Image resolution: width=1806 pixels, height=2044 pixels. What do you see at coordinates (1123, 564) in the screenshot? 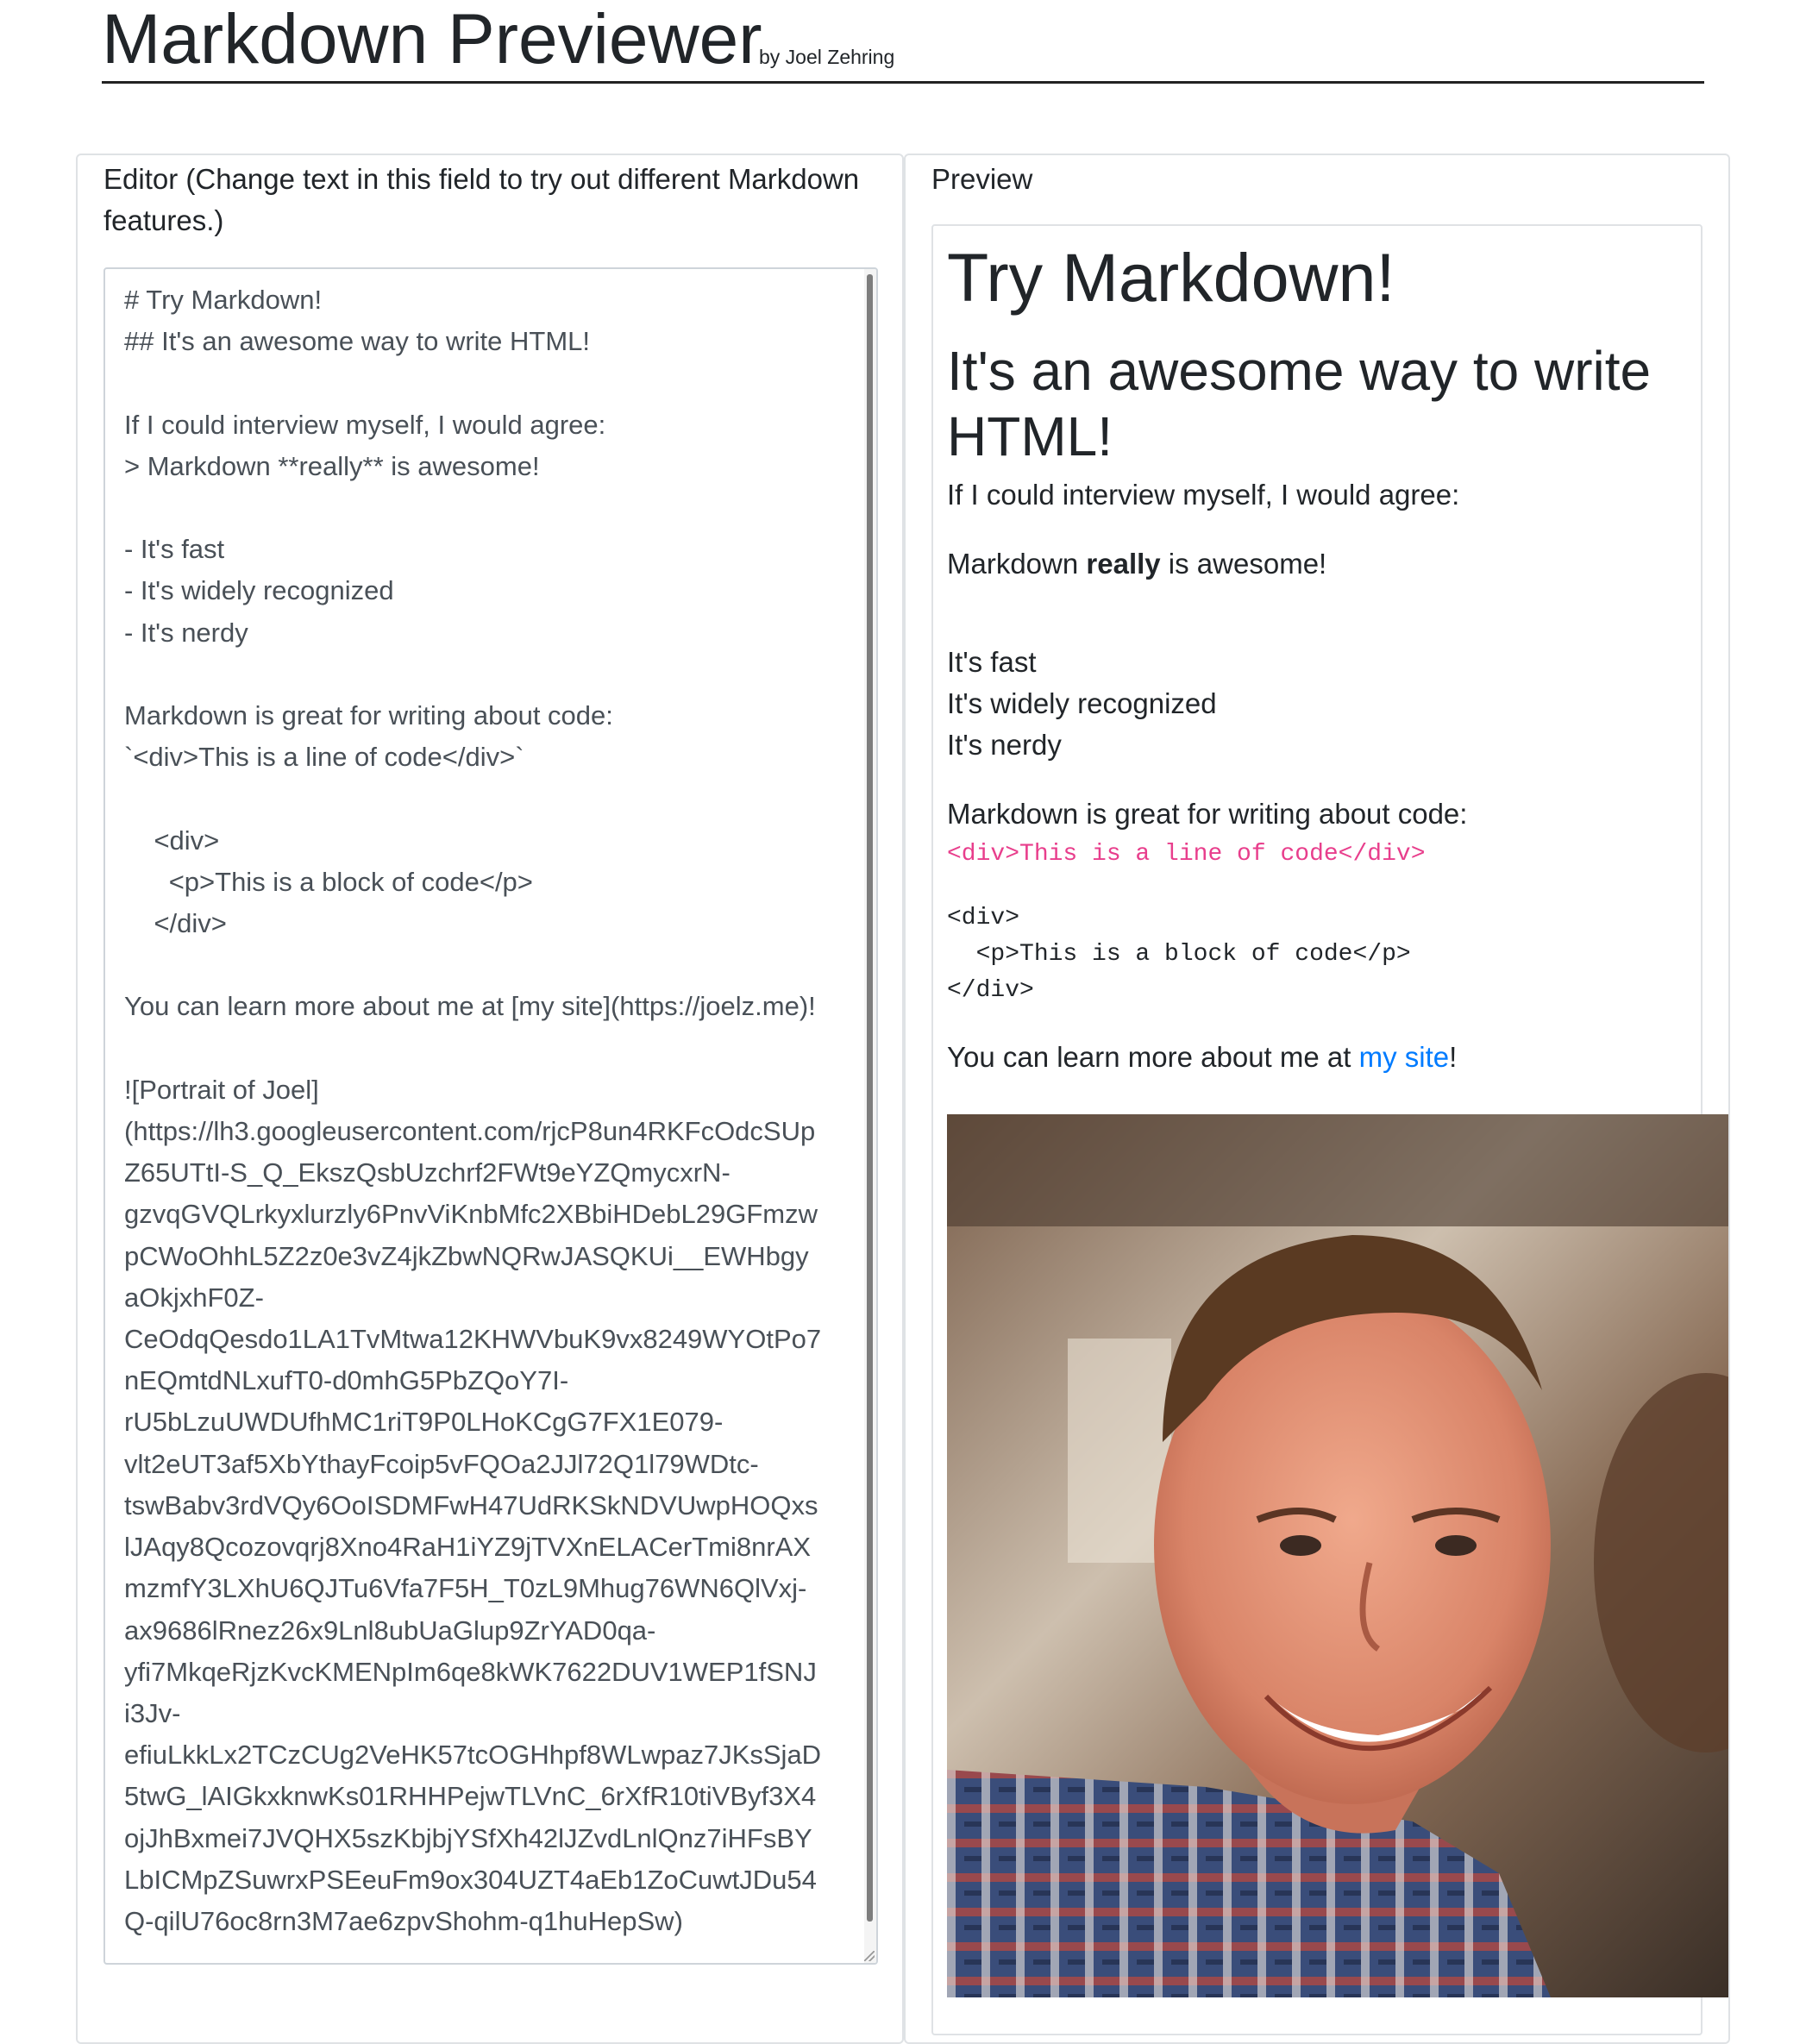
I see `quote-bold: really` at bounding box center [1123, 564].